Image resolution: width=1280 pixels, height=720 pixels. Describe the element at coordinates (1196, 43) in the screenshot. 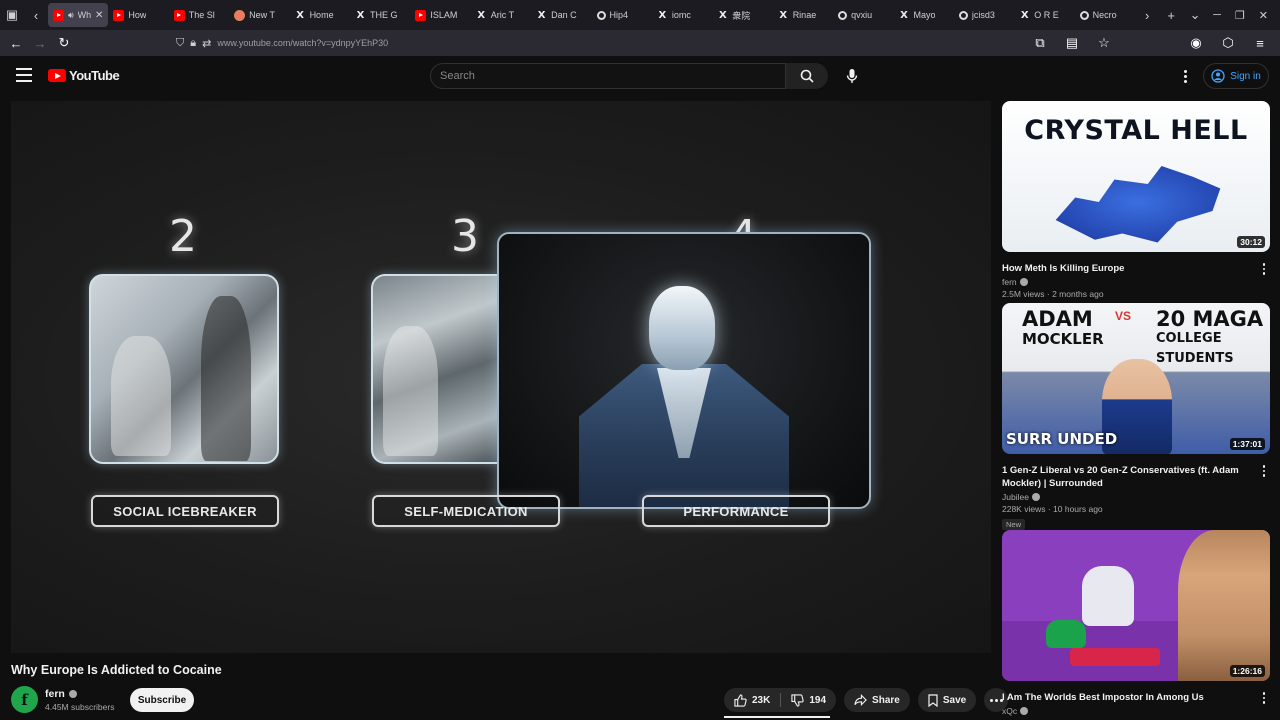

I see `account-icon: ◉` at that location.